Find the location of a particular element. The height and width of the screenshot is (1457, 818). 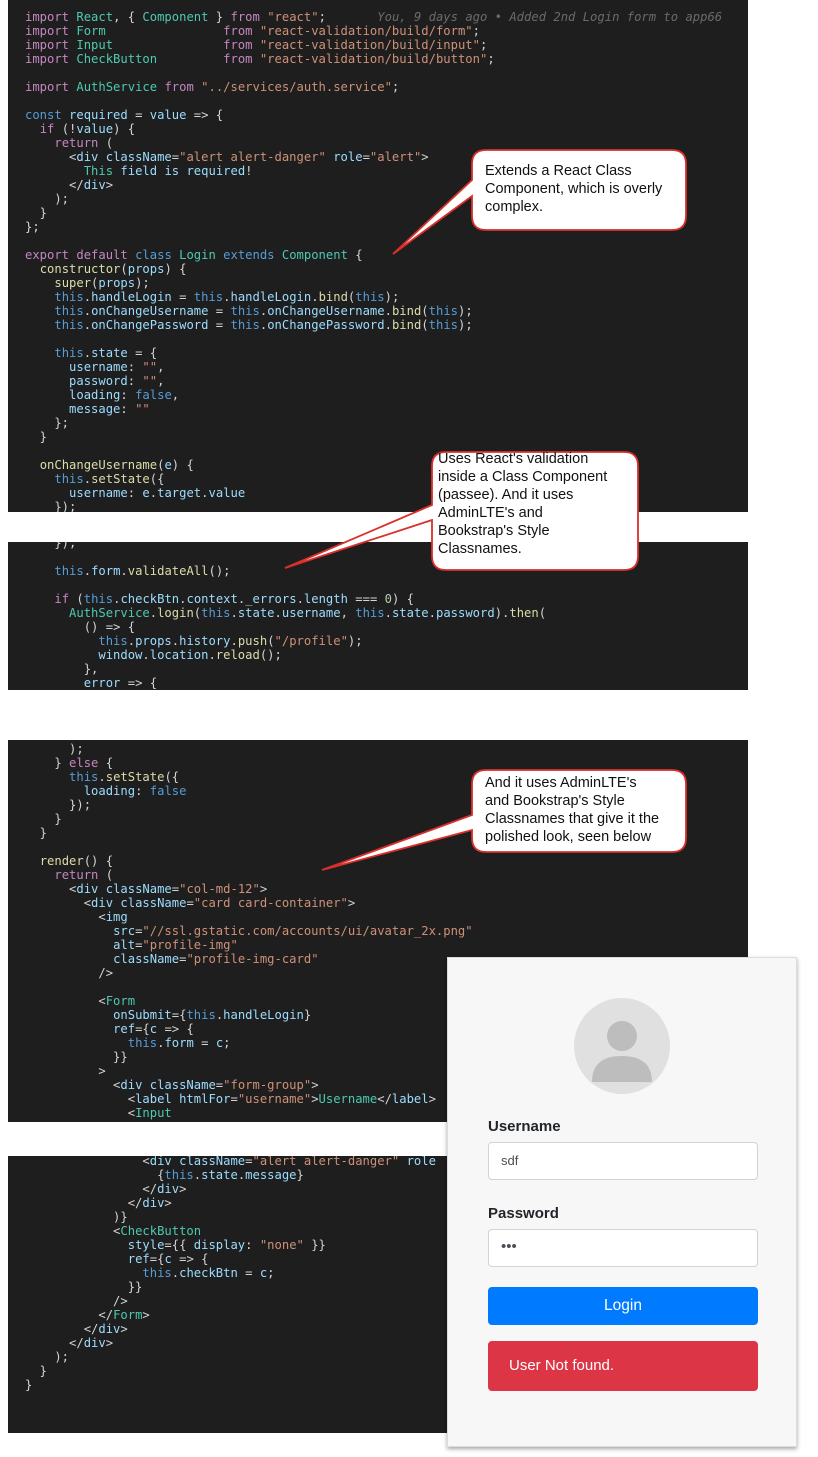

code-line: alt="profile-img" is located at coordinates (175, 945).